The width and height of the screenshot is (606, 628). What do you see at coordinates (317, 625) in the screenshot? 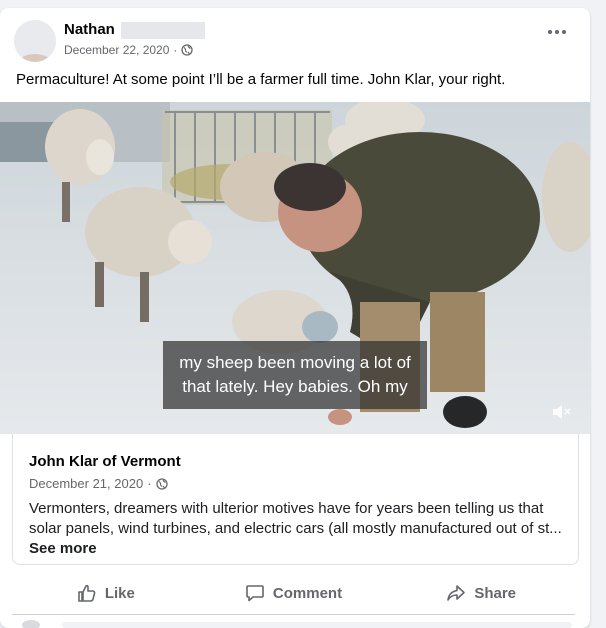
I see `comment-input-partial` at bounding box center [317, 625].